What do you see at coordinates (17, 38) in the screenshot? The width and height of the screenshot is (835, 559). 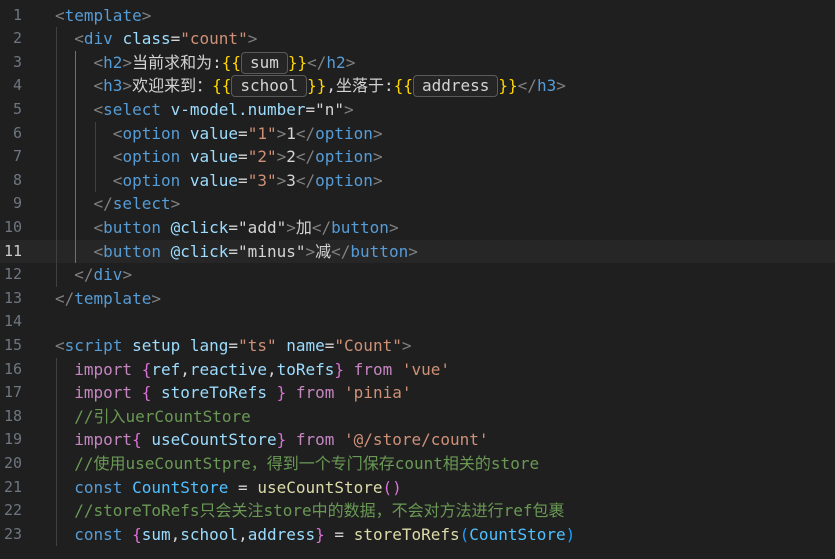 I see `line-number: 2` at bounding box center [17, 38].